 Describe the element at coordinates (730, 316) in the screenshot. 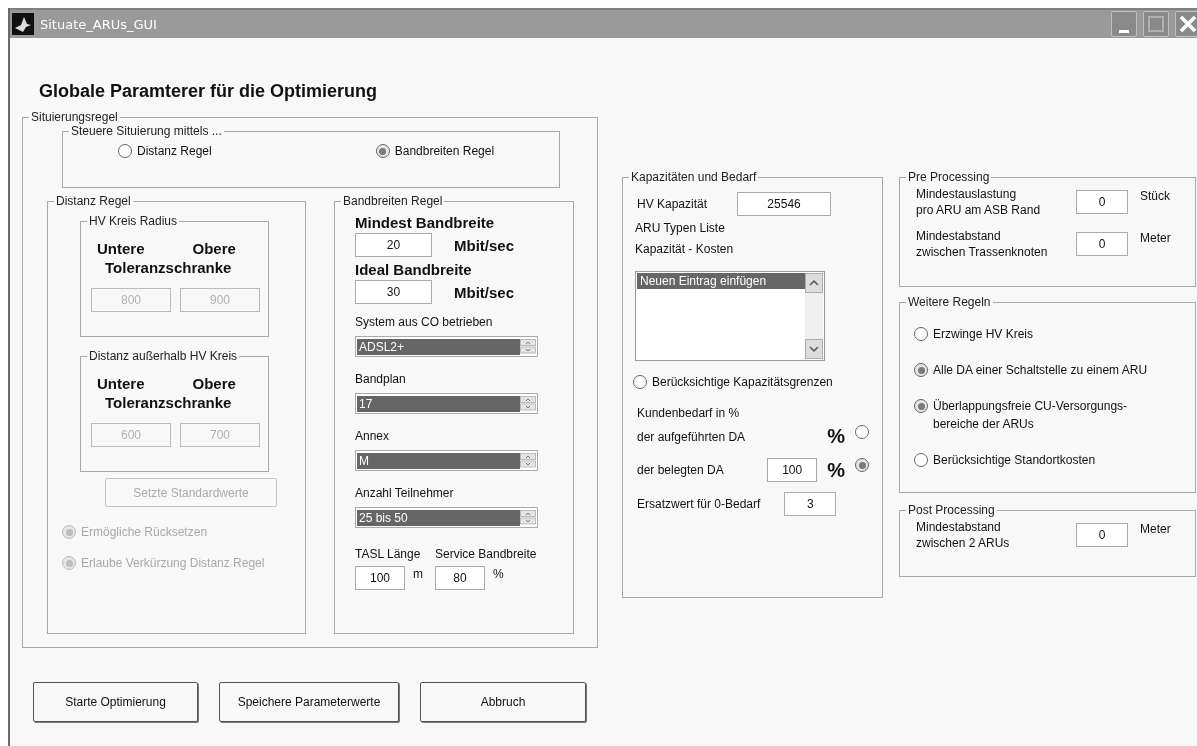

I see `list-box: Neuen Eintrag einfügen` at that location.